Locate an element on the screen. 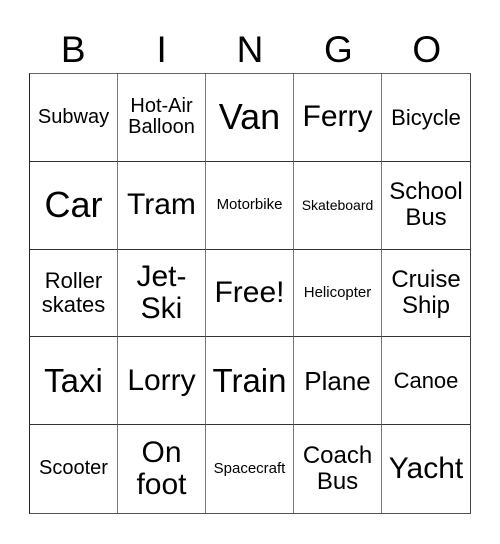  header-letter-n: N is located at coordinates (250, 49).